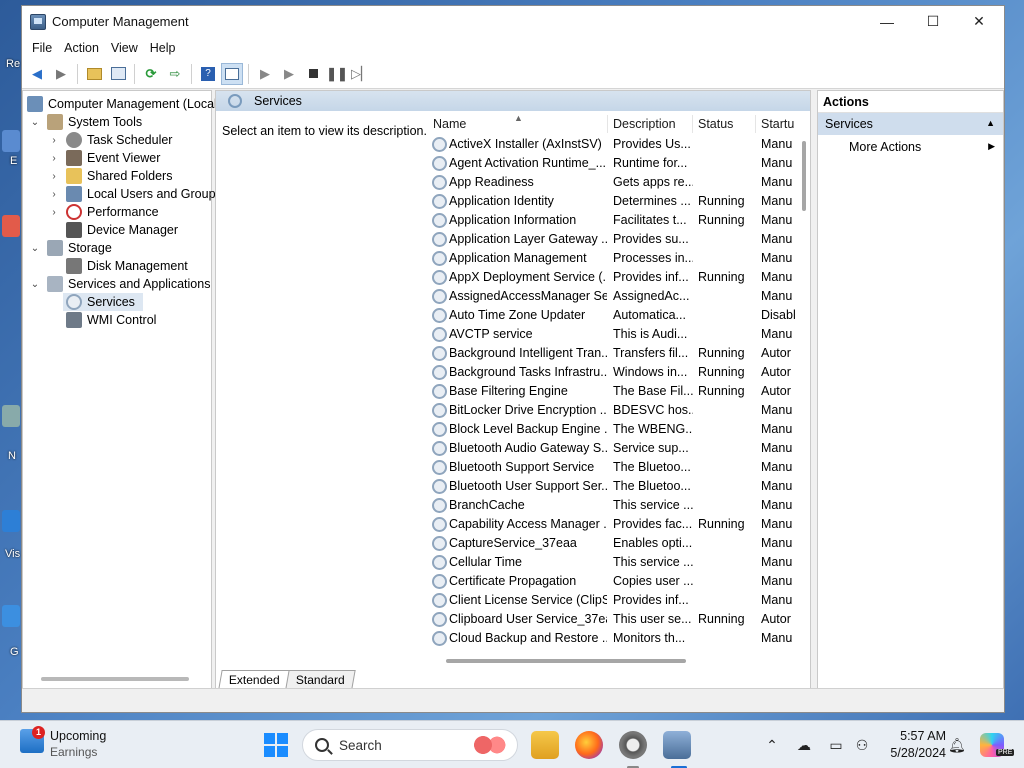 The width and height of the screenshot is (1024, 768). I want to click on clock-time: 5:57 AM, so click(916, 736).